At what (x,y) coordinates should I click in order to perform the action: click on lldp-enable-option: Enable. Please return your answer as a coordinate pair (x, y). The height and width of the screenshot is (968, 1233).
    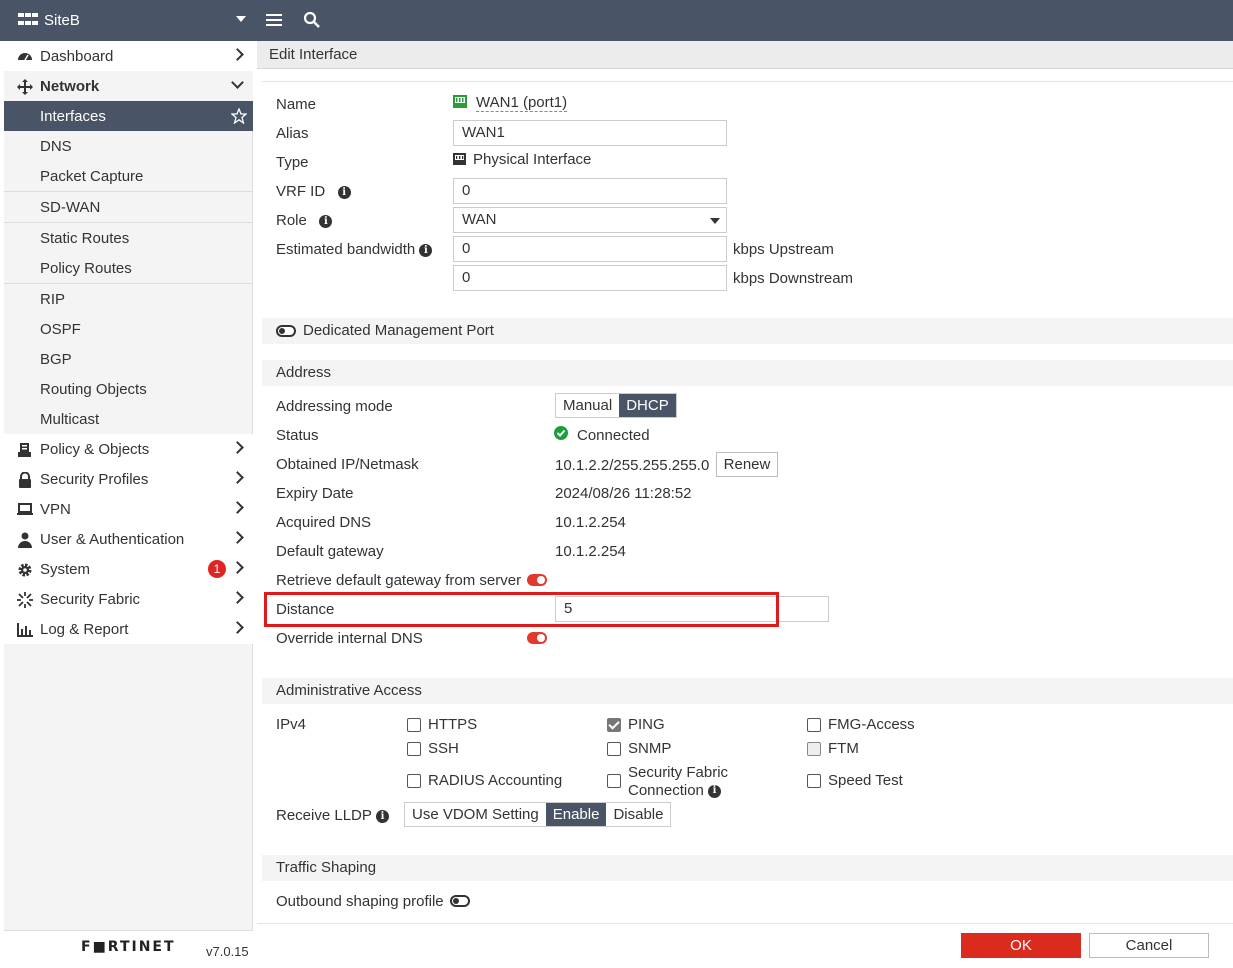
    Looking at the image, I should click on (576, 814).